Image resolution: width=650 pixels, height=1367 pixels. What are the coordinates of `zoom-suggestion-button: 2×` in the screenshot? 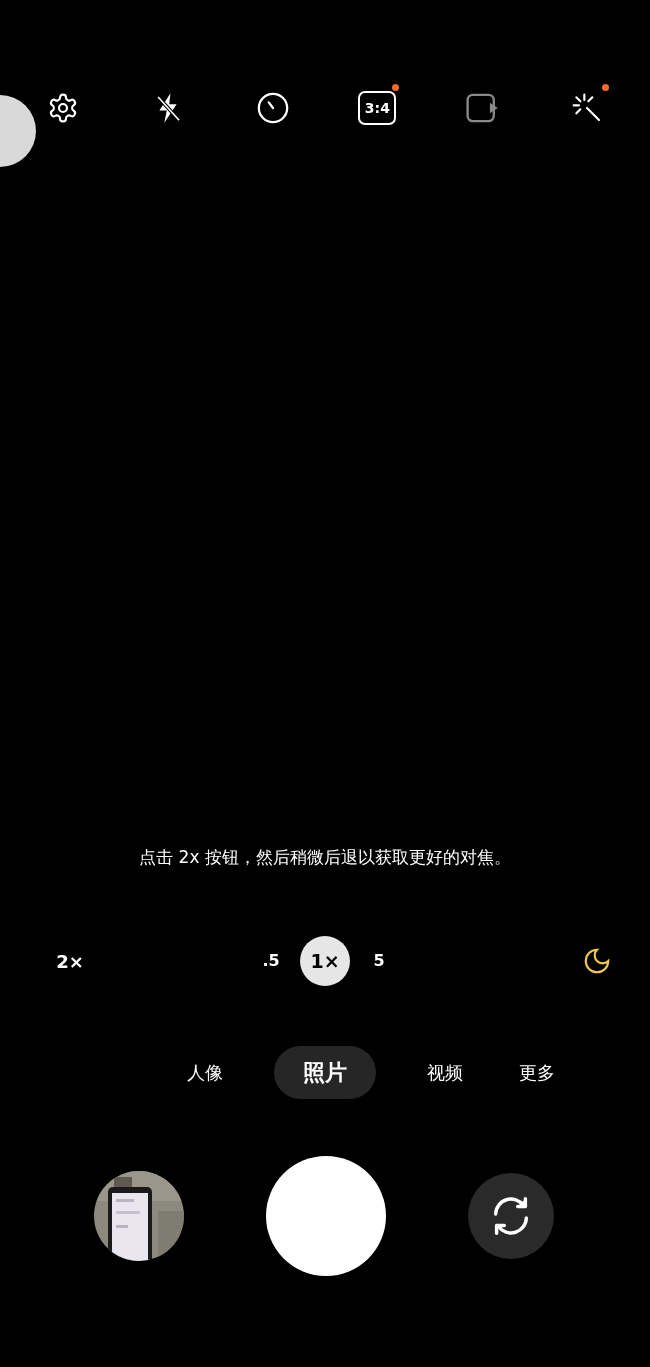 It's located at (70, 961).